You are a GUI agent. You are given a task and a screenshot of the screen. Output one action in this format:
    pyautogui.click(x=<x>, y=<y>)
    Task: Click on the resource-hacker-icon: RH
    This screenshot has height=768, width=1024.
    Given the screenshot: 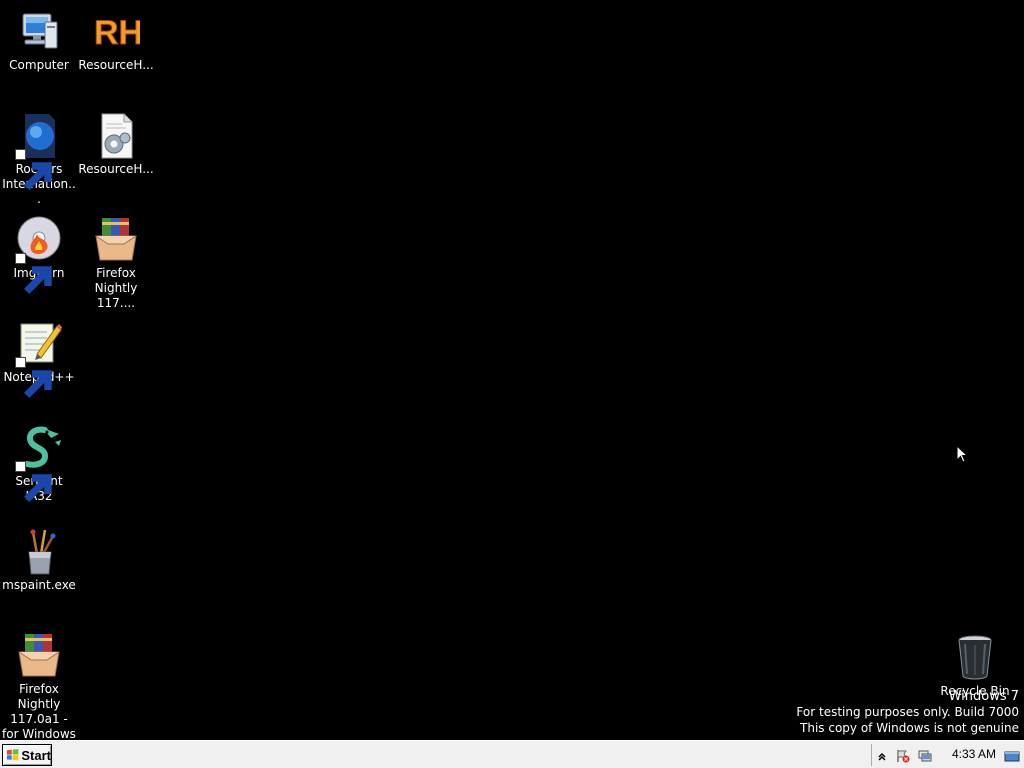 What is the action you would take?
    pyautogui.click(x=116, y=32)
    